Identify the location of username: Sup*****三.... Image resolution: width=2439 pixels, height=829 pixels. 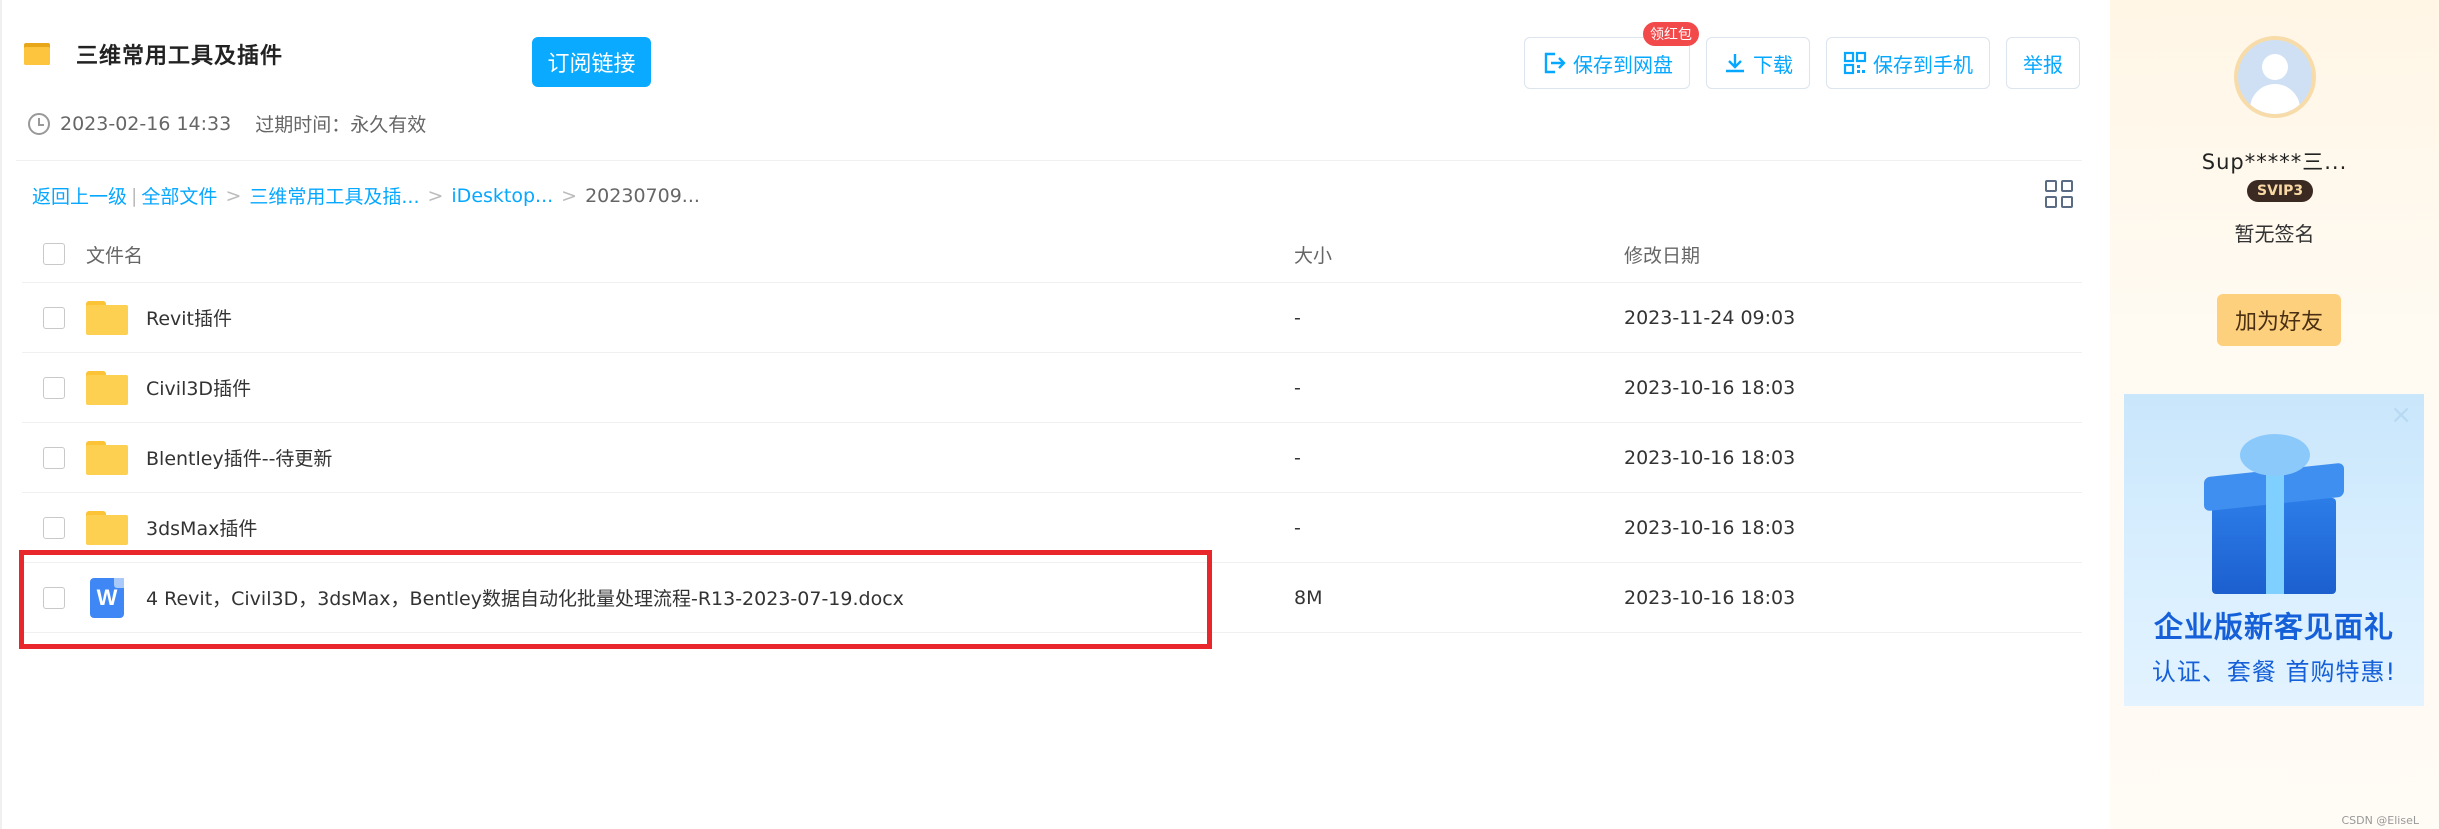
(2274, 161).